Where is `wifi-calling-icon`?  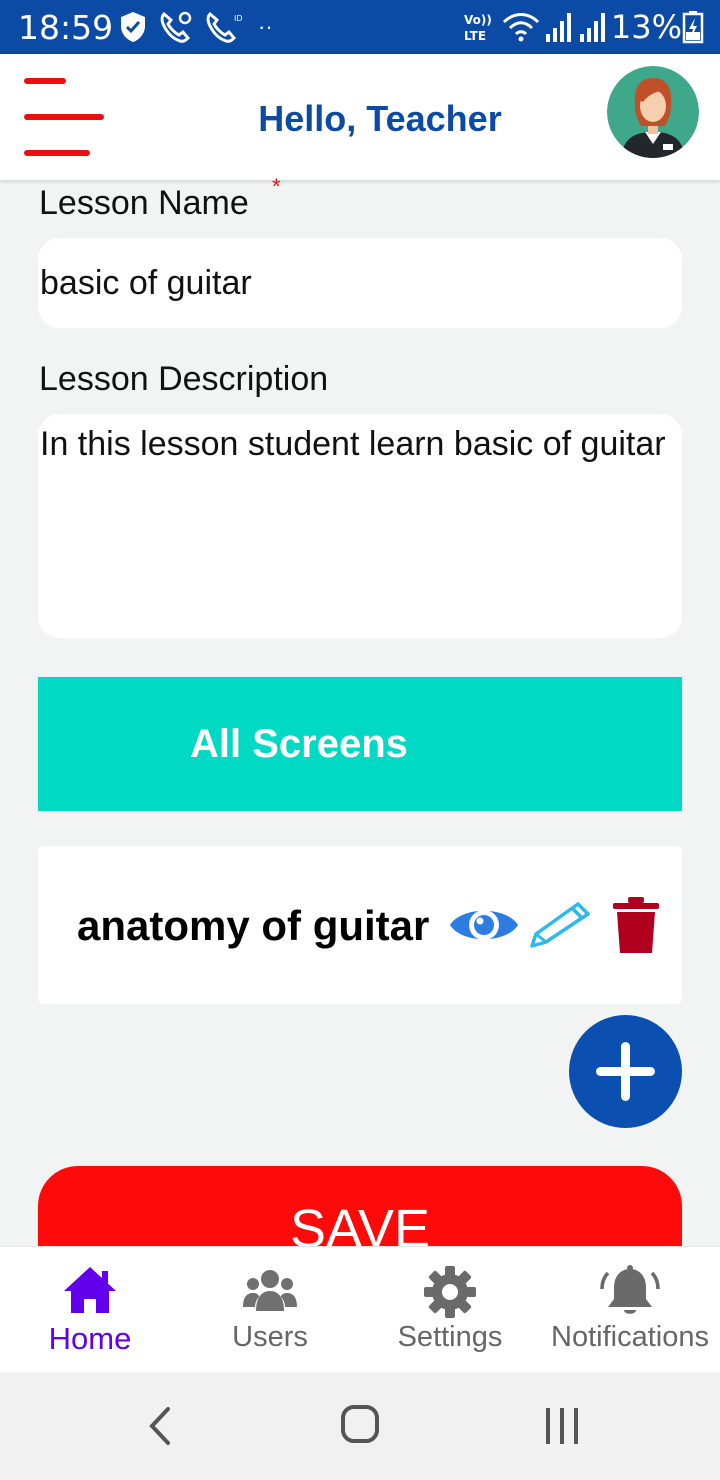
wifi-calling-icon is located at coordinates (176, 27).